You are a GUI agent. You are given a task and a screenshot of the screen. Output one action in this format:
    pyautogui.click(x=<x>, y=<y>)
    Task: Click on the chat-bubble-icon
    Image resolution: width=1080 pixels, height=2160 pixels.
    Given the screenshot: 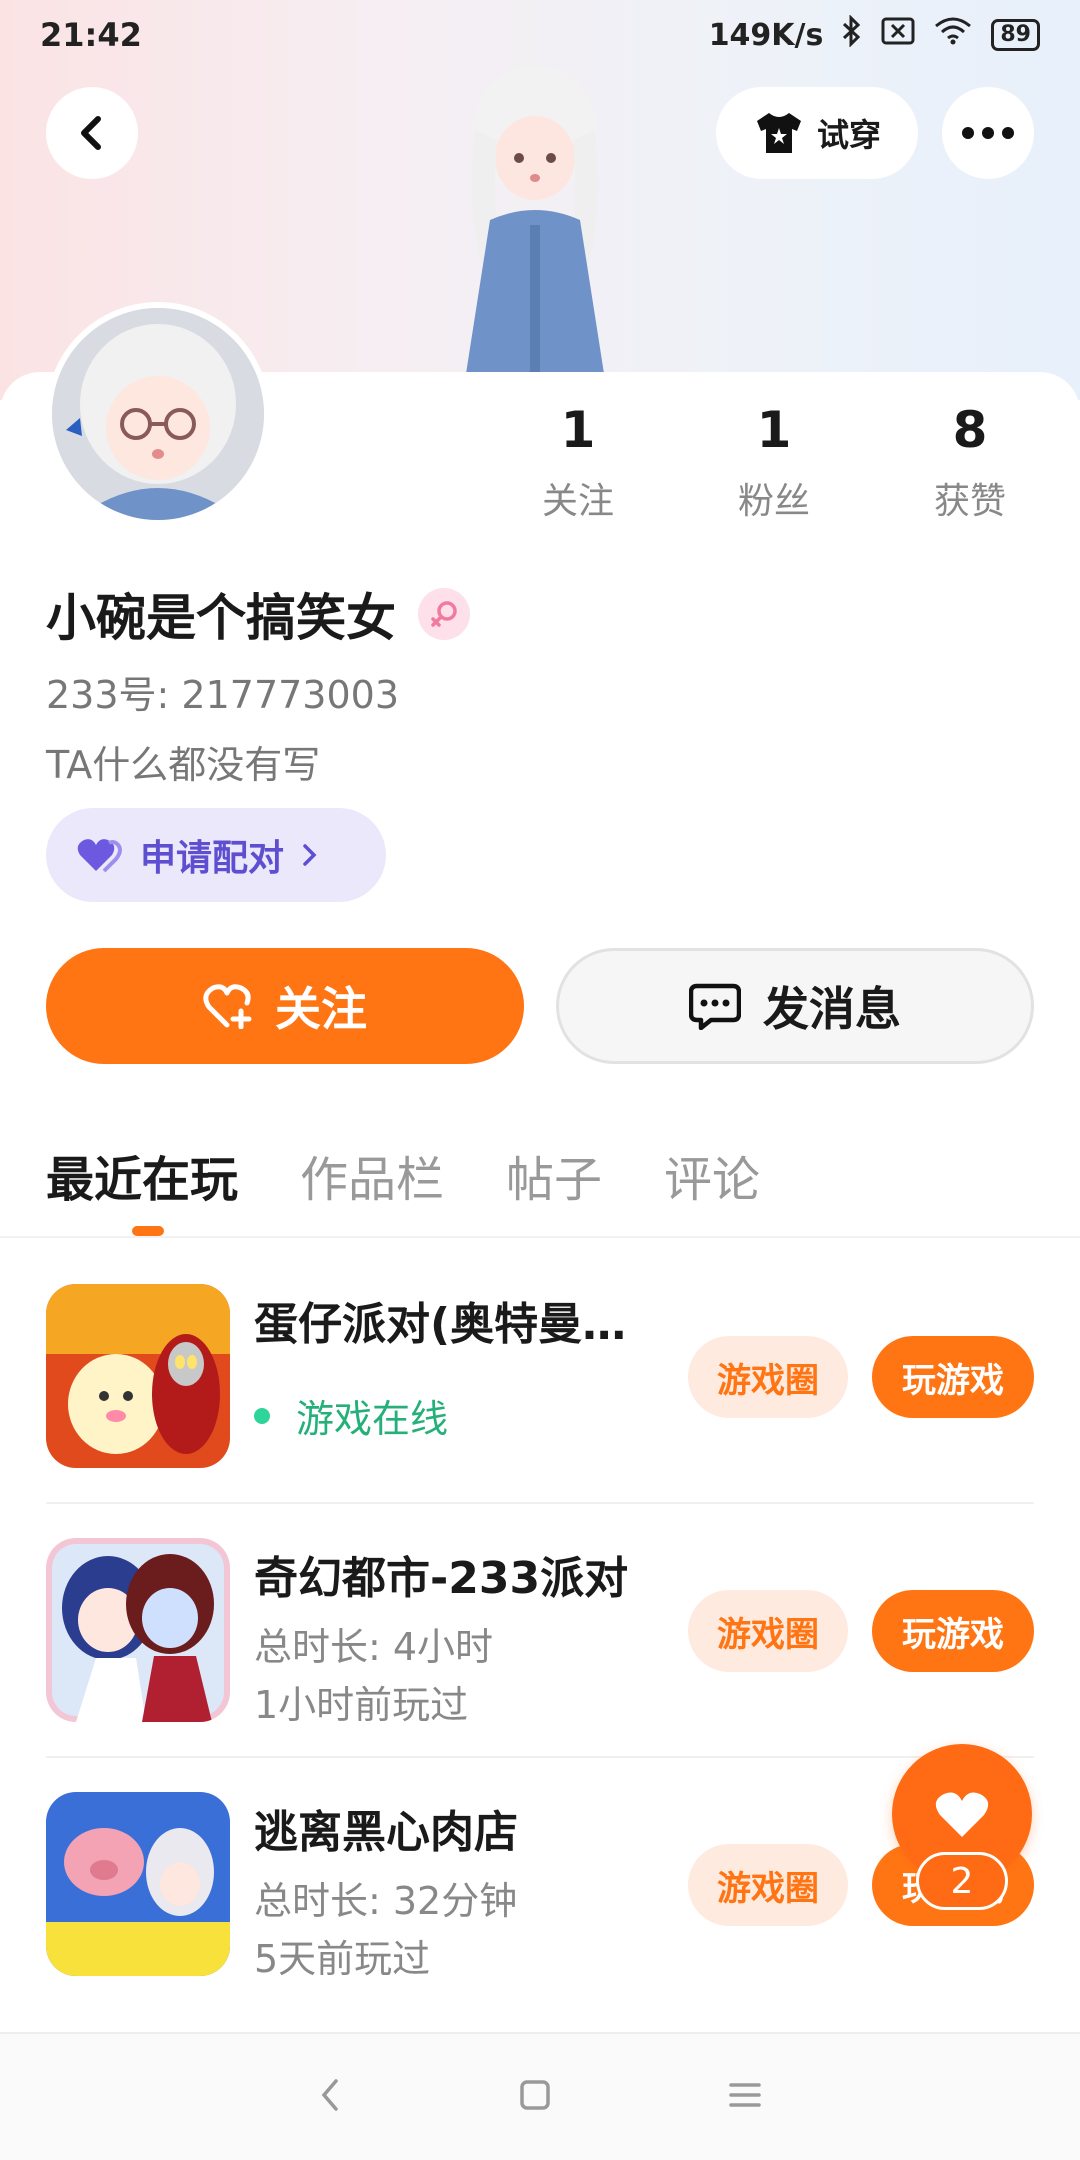 What is the action you would take?
    pyautogui.click(x=715, y=1006)
    